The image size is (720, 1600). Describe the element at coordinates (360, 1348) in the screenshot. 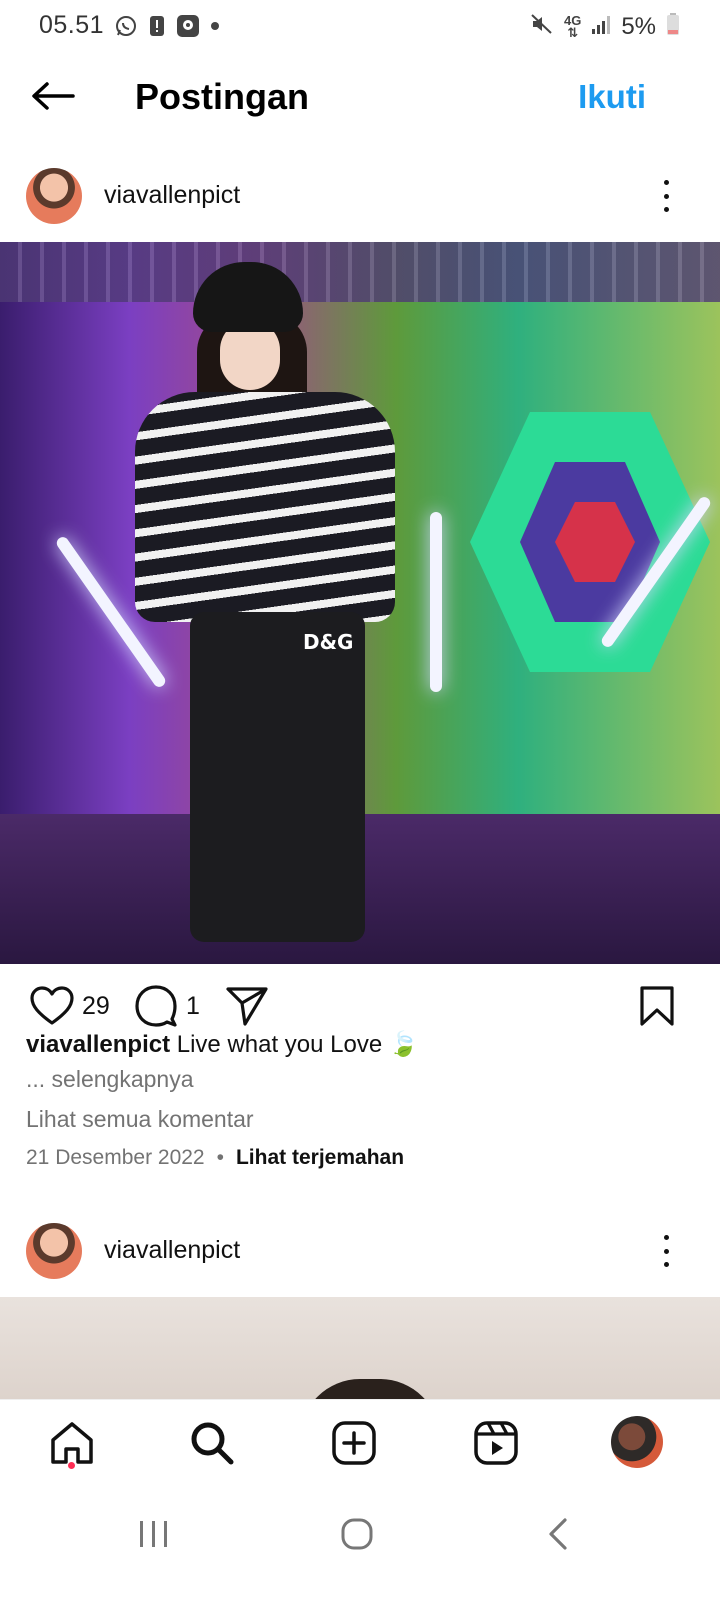

I see `post-image-next` at that location.